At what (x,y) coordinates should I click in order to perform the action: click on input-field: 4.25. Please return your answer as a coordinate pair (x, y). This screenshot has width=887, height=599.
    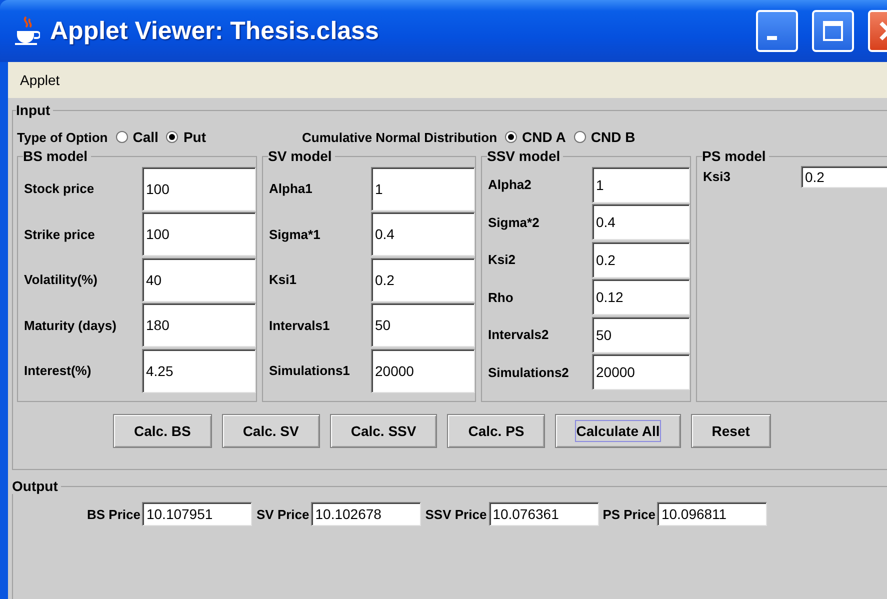
    Looking at the image, I should click on (199, 370).